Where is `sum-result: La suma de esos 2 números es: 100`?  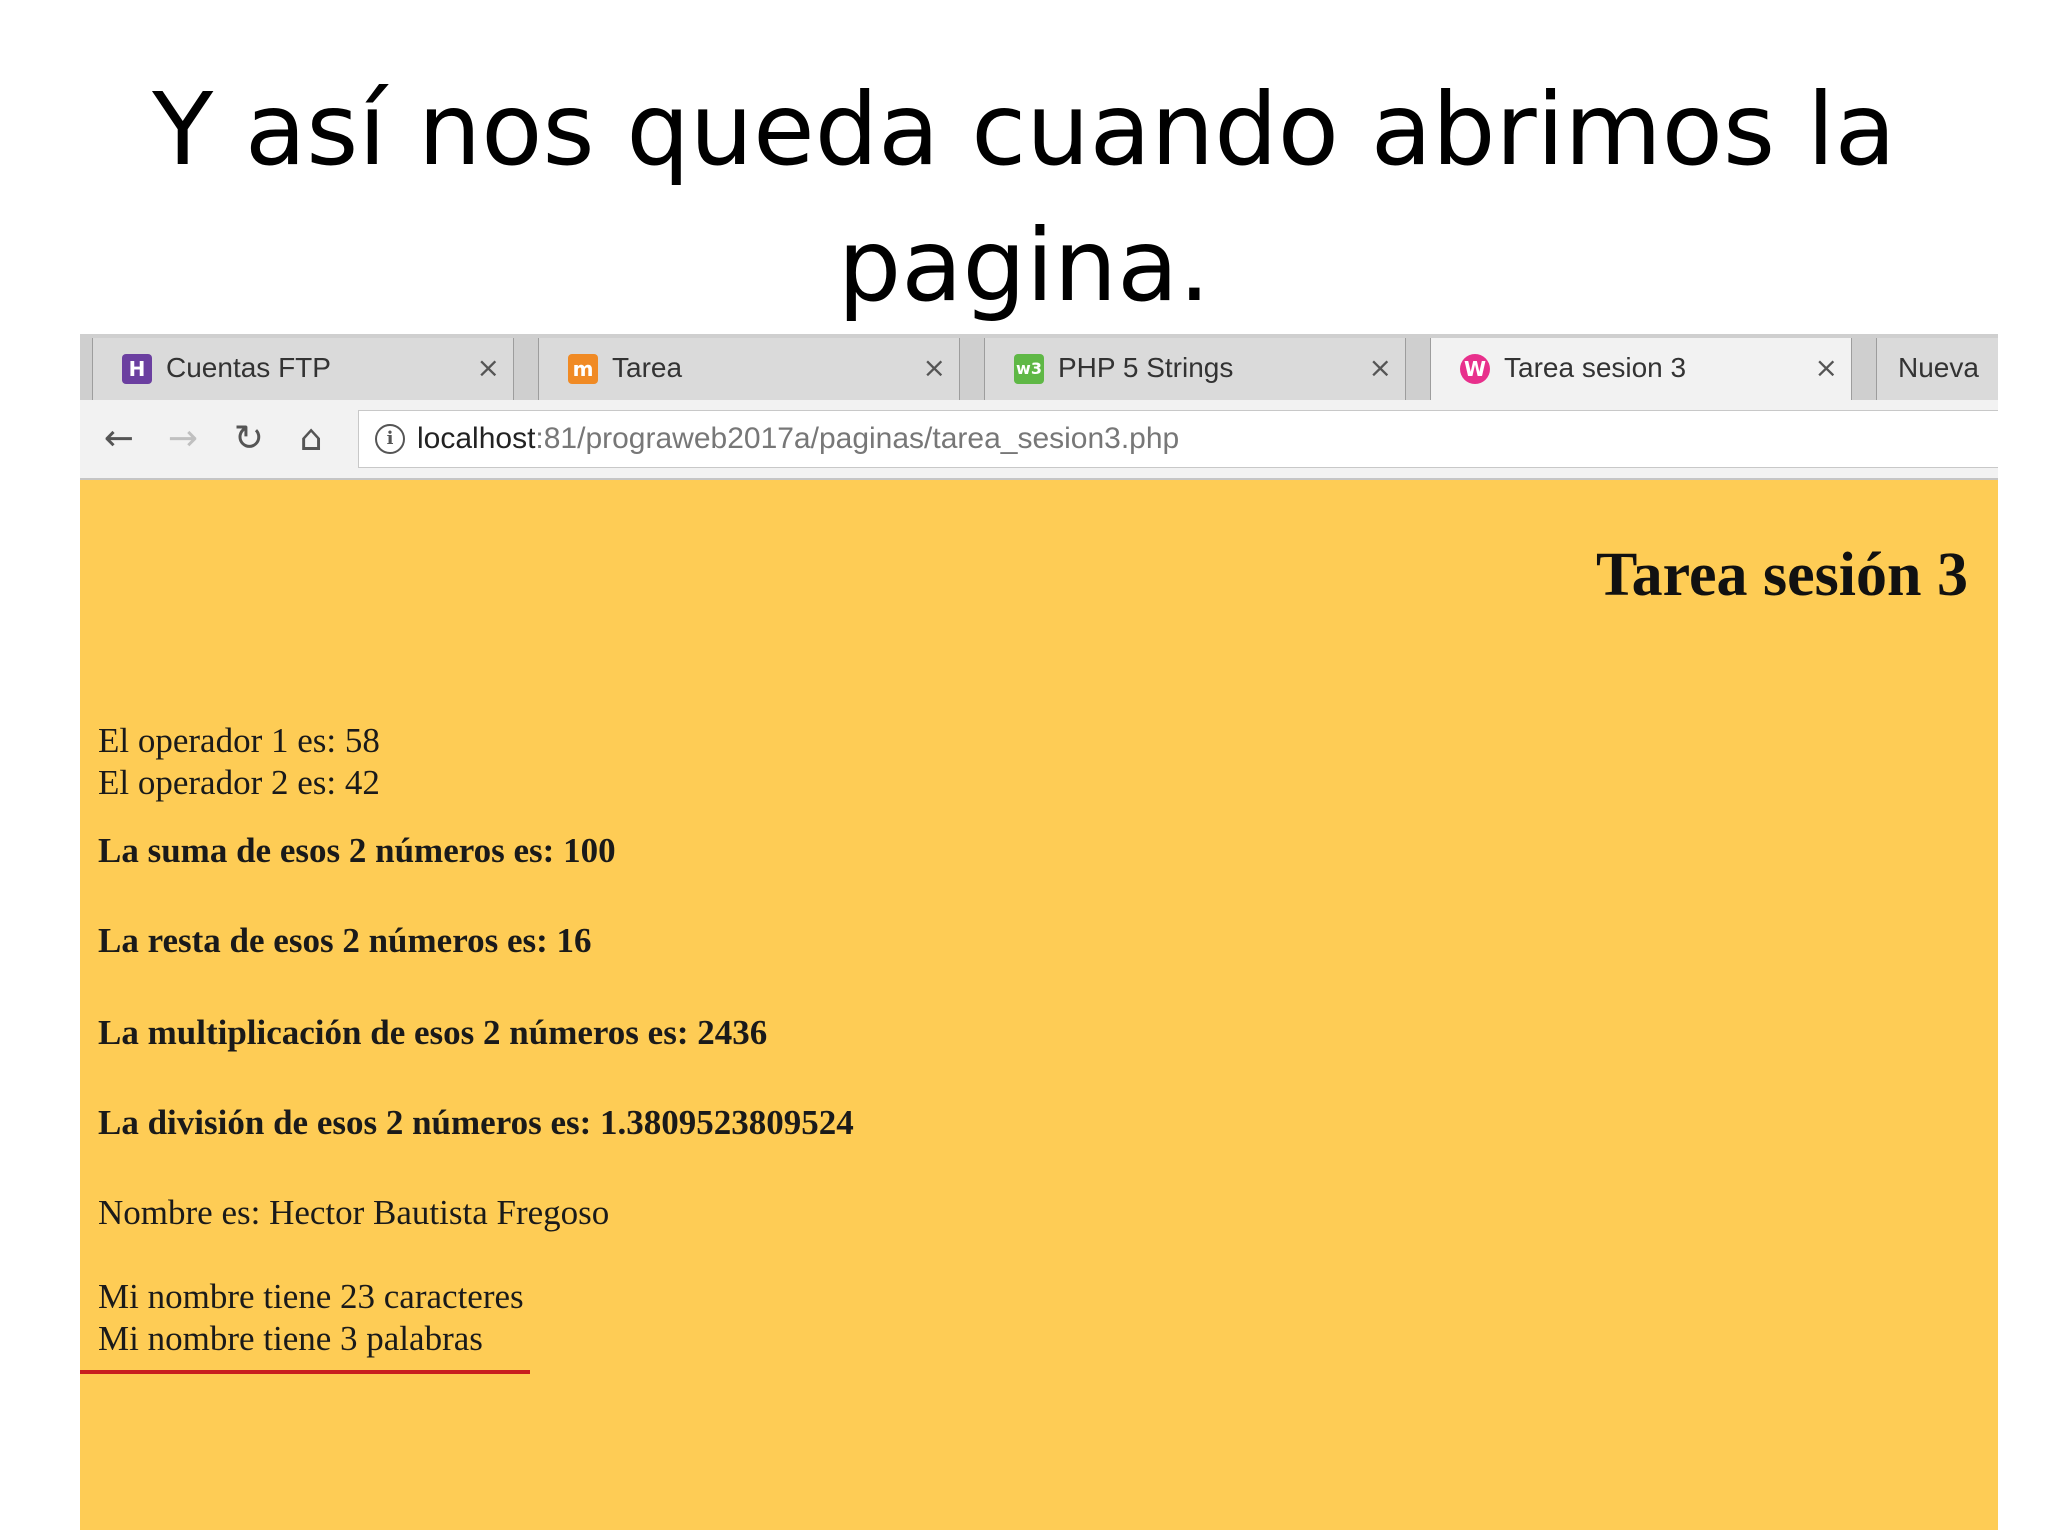 sum-result: La suma de esos 2 números es: 100 is located at coordinates (357, 850).